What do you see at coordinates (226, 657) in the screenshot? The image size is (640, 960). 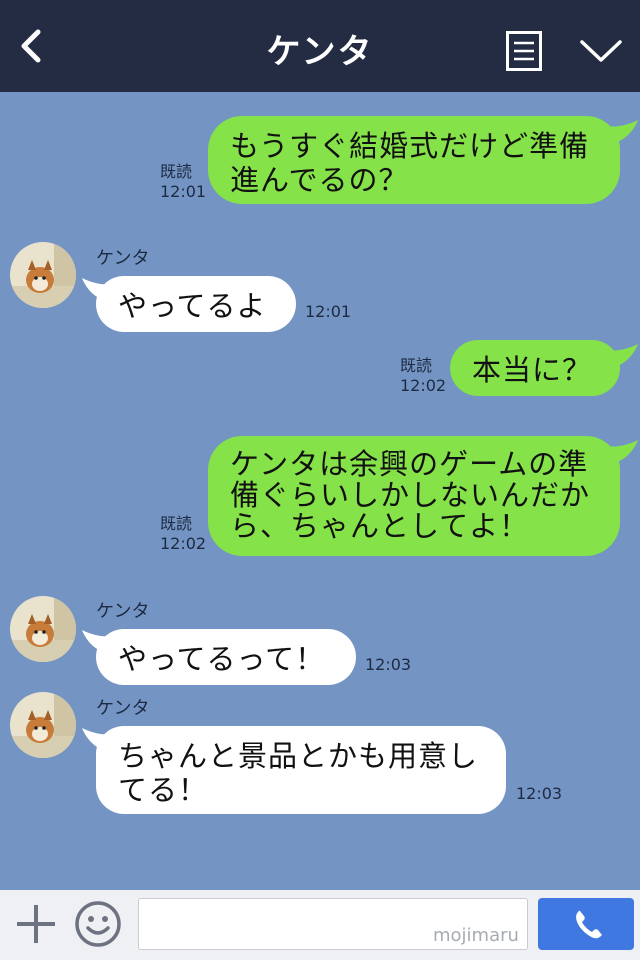 I see `message-bubble-theirs: やってるって！` at bounding box center [226, 657].